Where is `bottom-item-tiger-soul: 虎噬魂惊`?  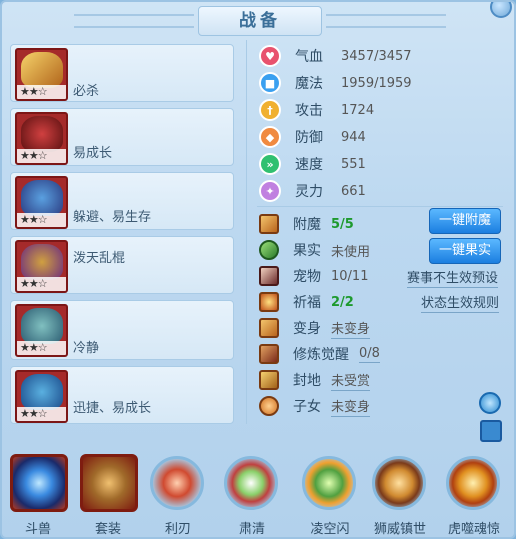 bottom-item-tiger-soul: 虎噬魂惊 is located at coordinates (474, 491).